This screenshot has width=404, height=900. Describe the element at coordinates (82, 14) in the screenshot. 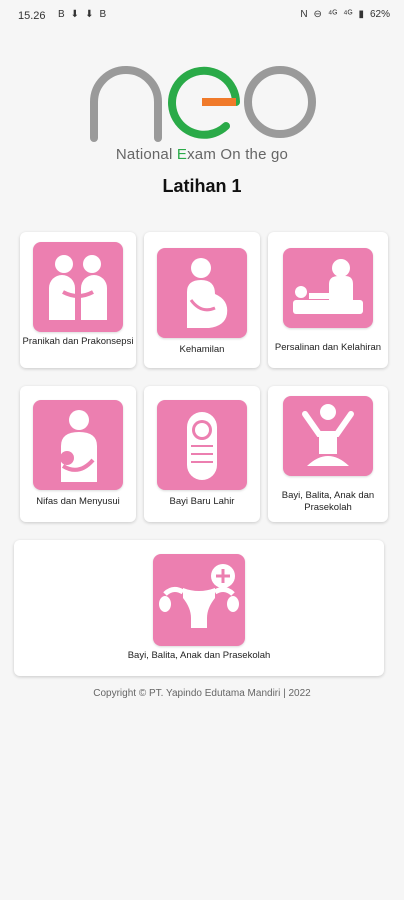

I see `notification-icons: B ⬇ ⬇ B` at that location.